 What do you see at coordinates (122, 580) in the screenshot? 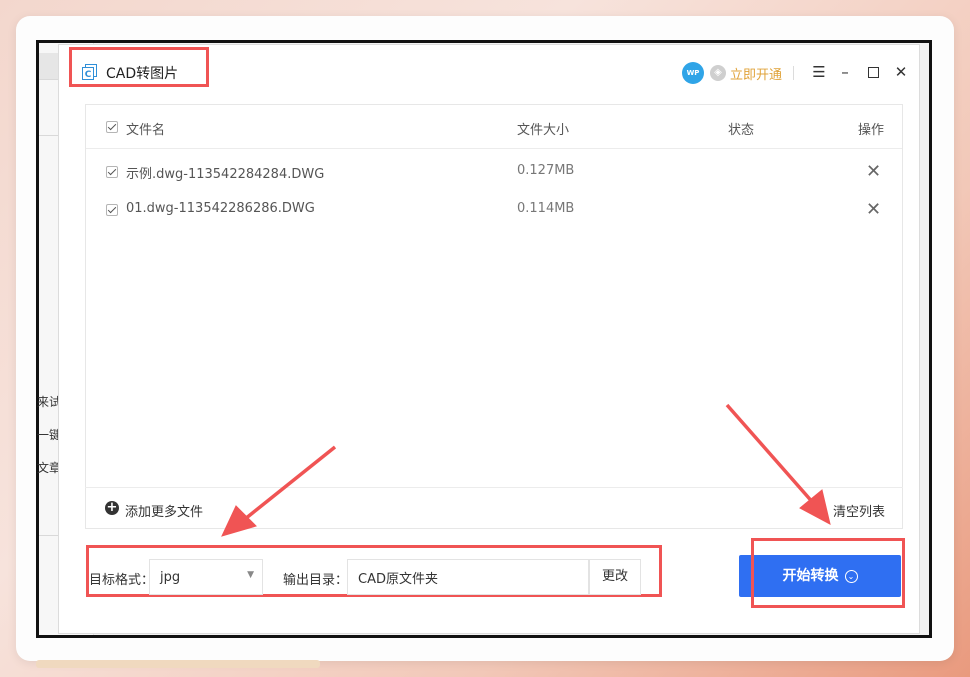
I see `format-label: 目标格式：` at bounding box center [122, 580].